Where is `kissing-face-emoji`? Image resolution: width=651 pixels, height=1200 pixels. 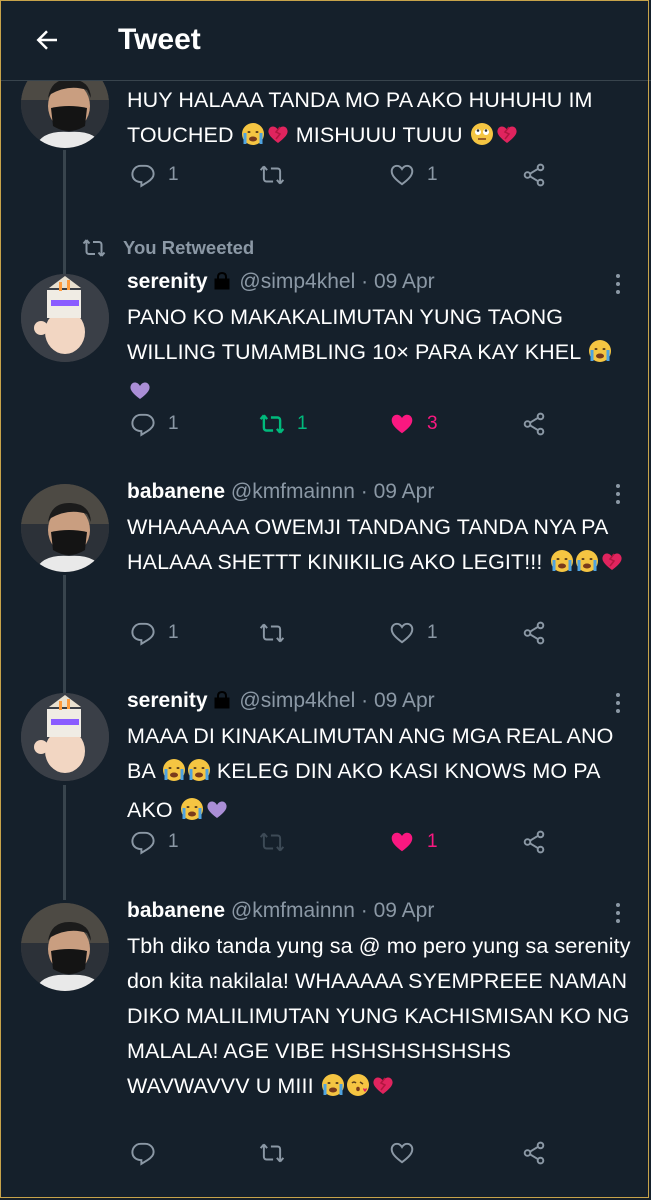 kissing-face-emoji is located at coordinates (358, 1090).